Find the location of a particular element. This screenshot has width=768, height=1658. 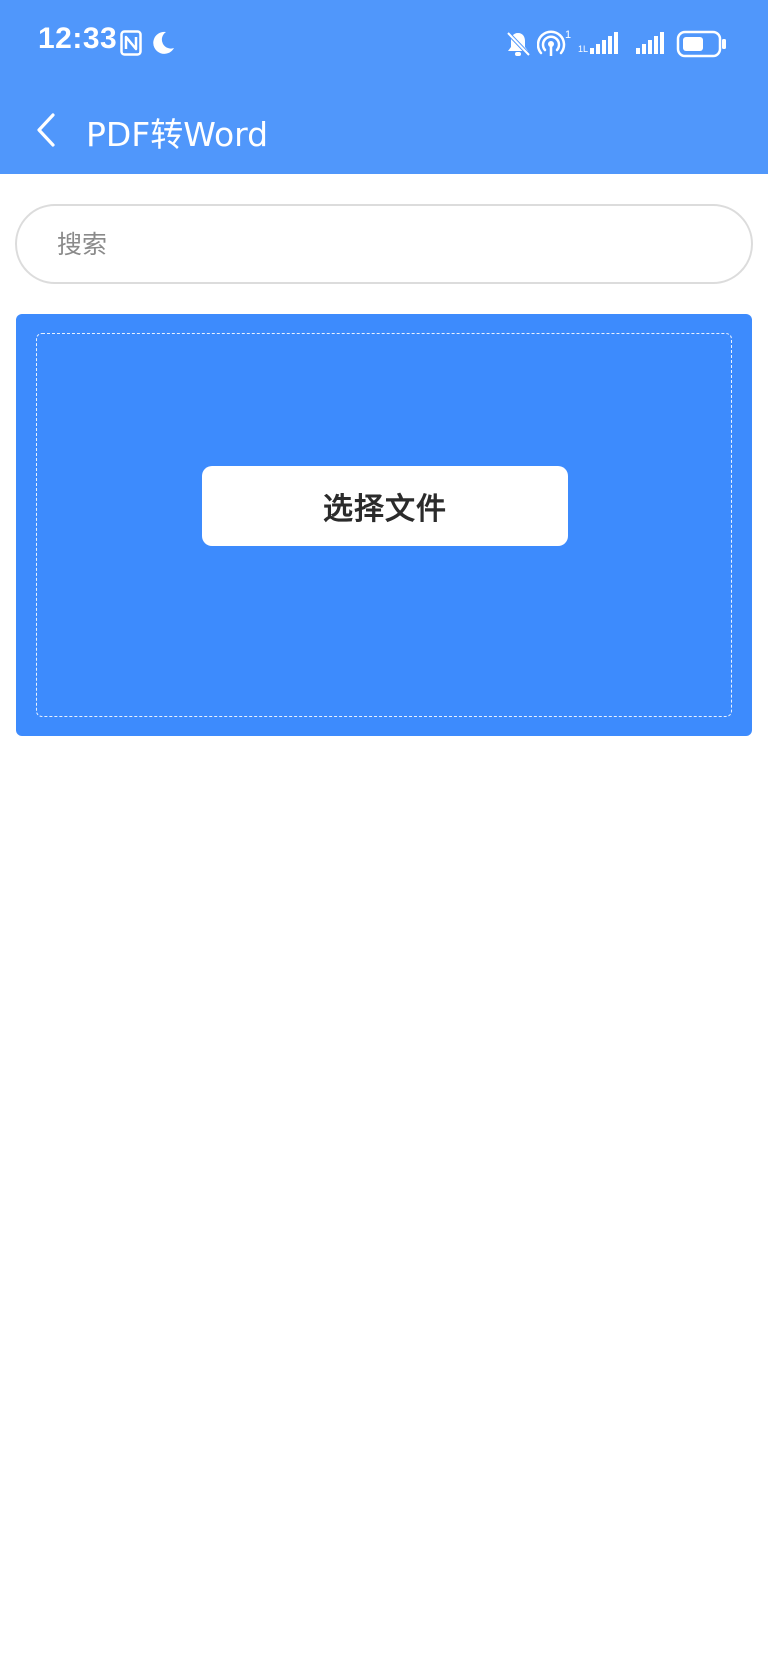

nfc-icon is located at coordinates (131, 45).